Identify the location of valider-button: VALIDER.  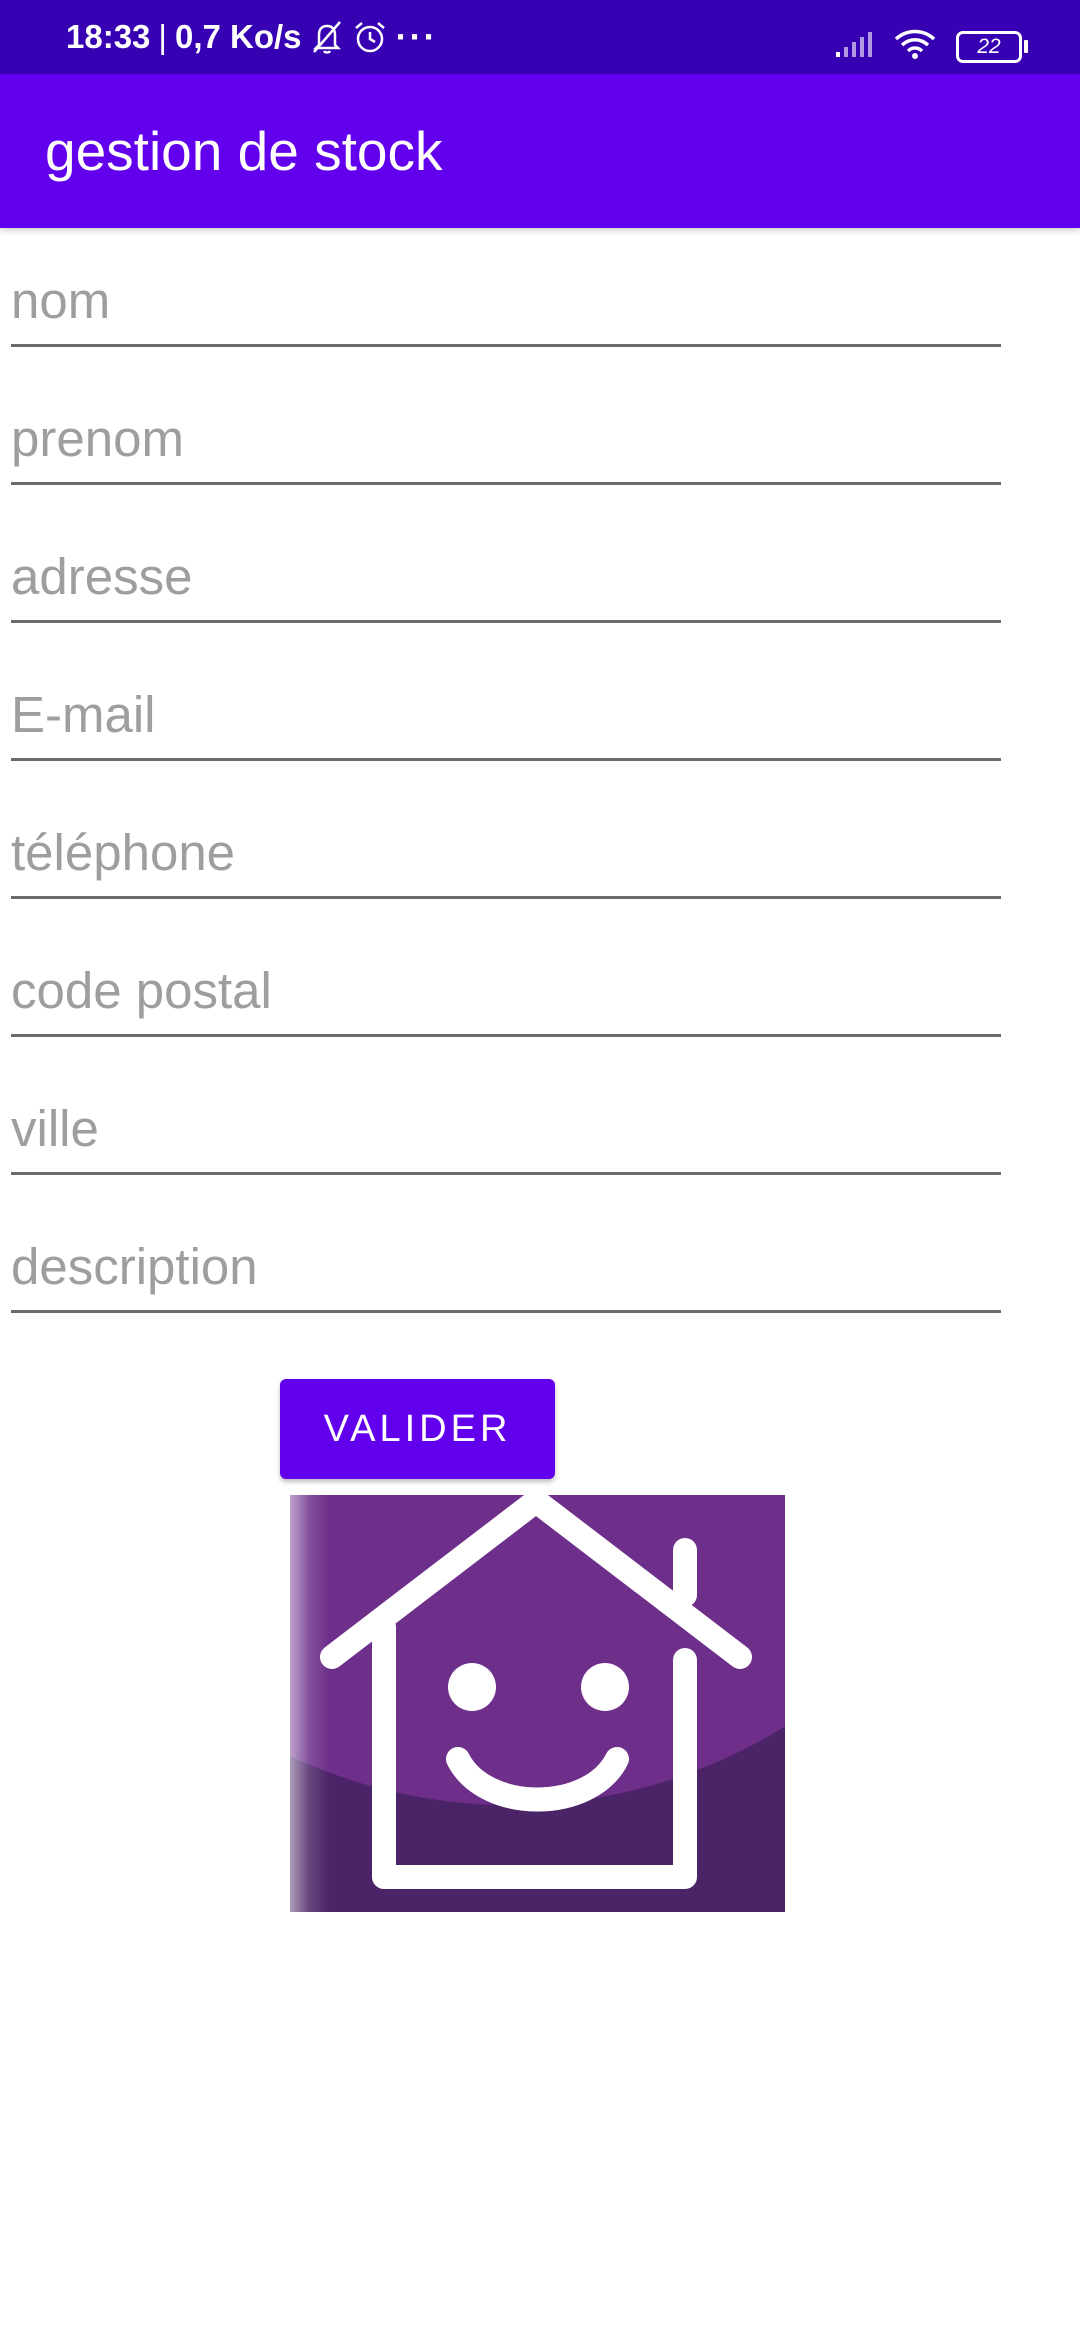
(417, 1429).